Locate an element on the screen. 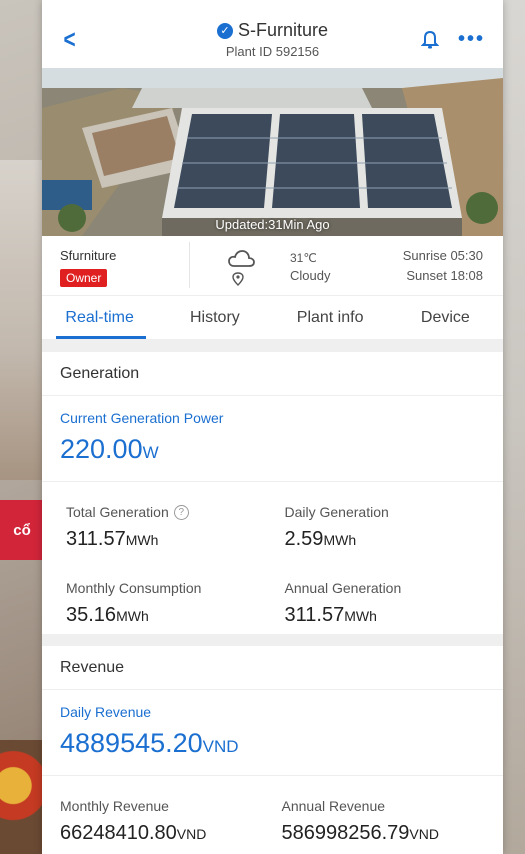 This screenshot has width=525, height=854. weather-condition: Cloudy is located at coordinates (310, 275).